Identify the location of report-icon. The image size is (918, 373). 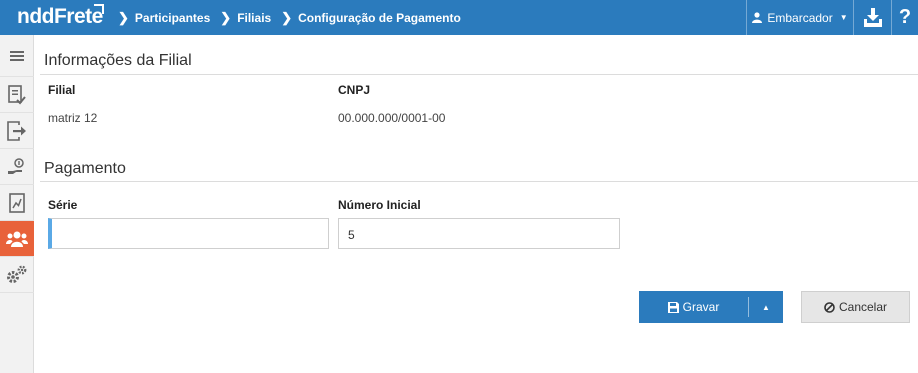
(17, 202).